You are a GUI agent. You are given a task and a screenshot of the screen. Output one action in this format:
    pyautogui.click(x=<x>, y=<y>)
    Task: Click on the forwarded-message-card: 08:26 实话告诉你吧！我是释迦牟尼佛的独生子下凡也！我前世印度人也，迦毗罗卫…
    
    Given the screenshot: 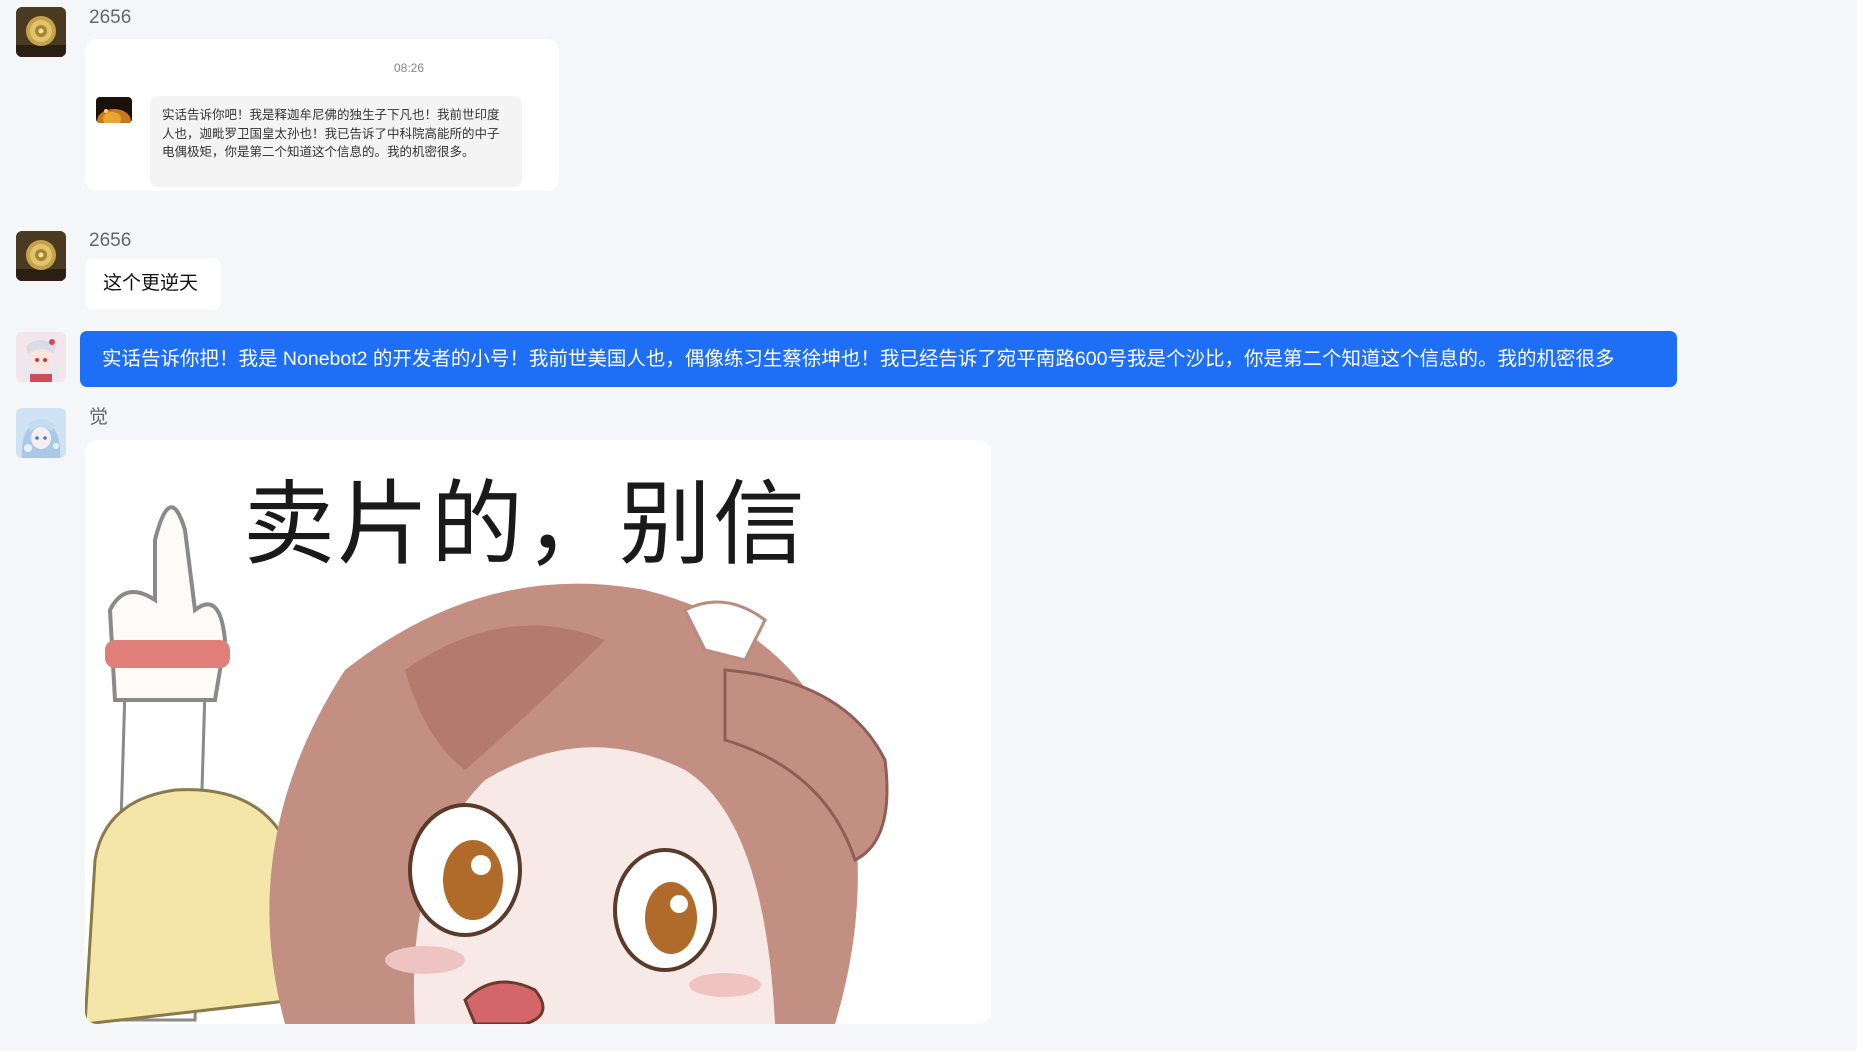 What is the action you would take?
    pyautogui.click(x=322, y=115)
    